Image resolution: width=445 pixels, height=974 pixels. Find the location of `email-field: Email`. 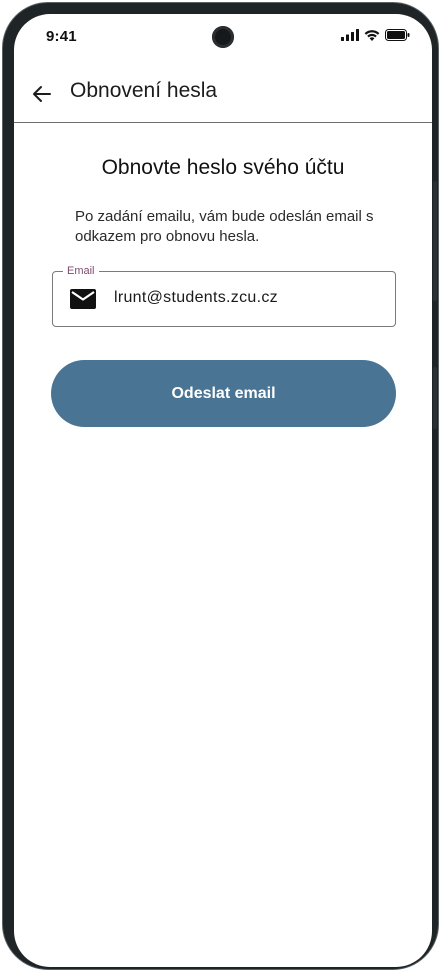

email-field: Email is located at coordinates (224, 295).